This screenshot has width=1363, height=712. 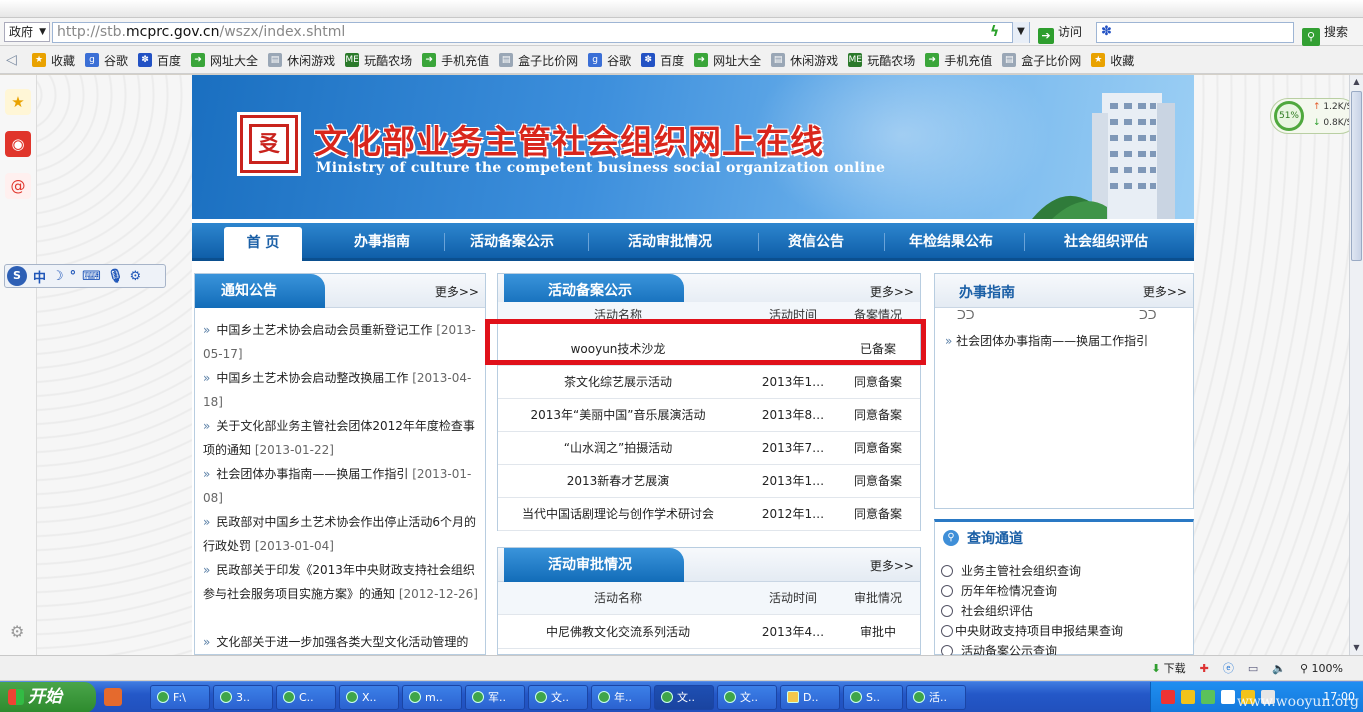 I want to click on filing-activity-name: 2013年“美丽中国”音乐展演活动, so click(x=618, y=415).